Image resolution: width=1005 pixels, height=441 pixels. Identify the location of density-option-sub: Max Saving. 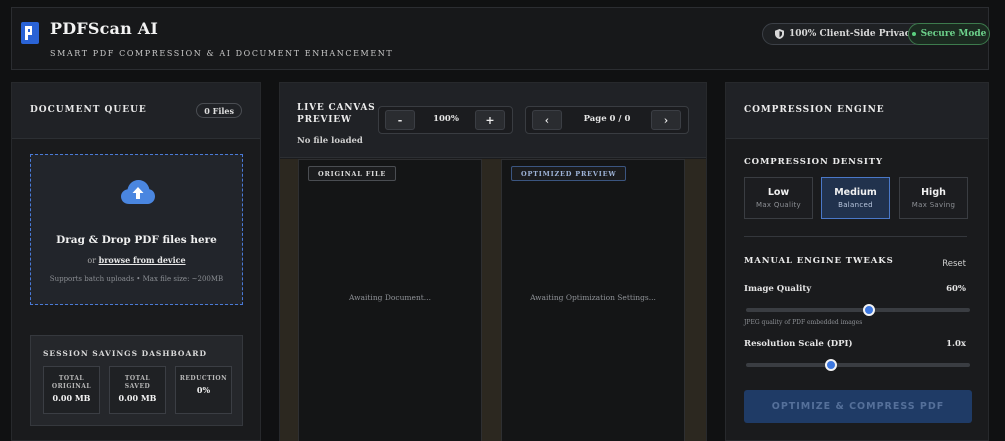
(933, 205).